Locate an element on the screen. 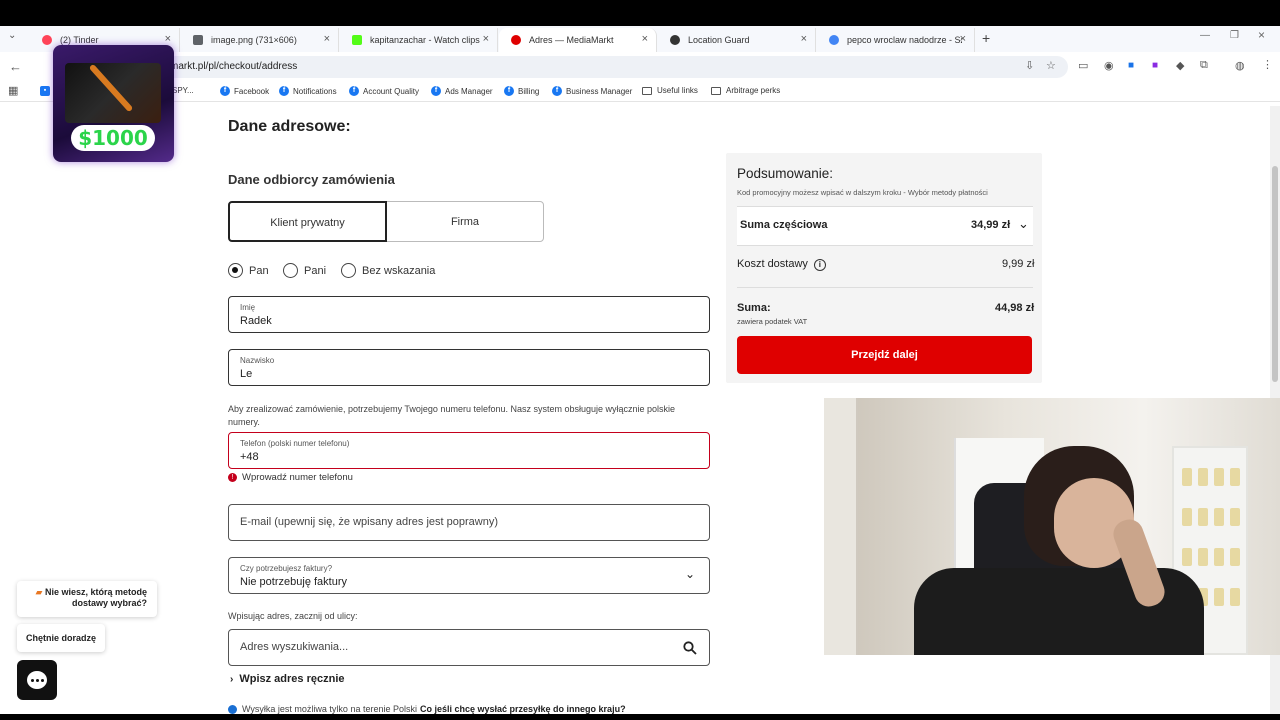  address-bar: markt.pl/pl/checkout/address is located at coordinates (564, 67).